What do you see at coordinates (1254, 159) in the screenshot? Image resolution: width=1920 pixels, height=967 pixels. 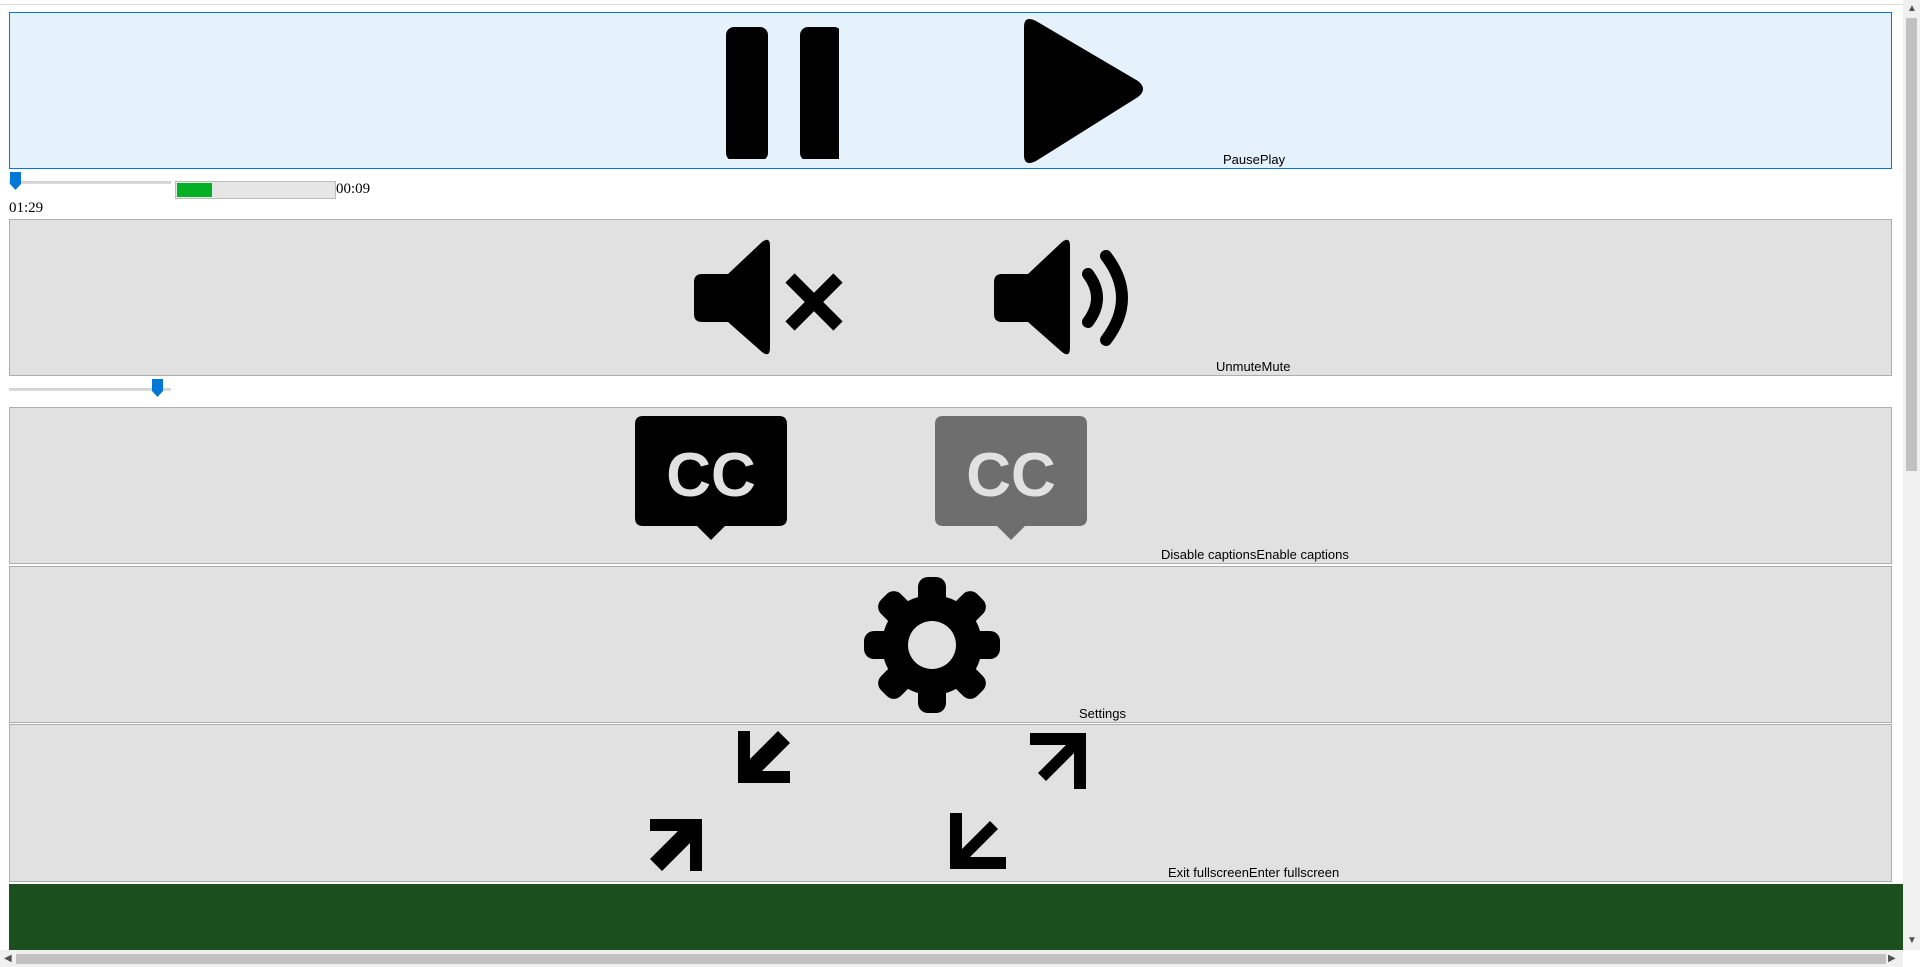 I see `play-pause-label: PausePlay` at bounding box center [1254, 159].